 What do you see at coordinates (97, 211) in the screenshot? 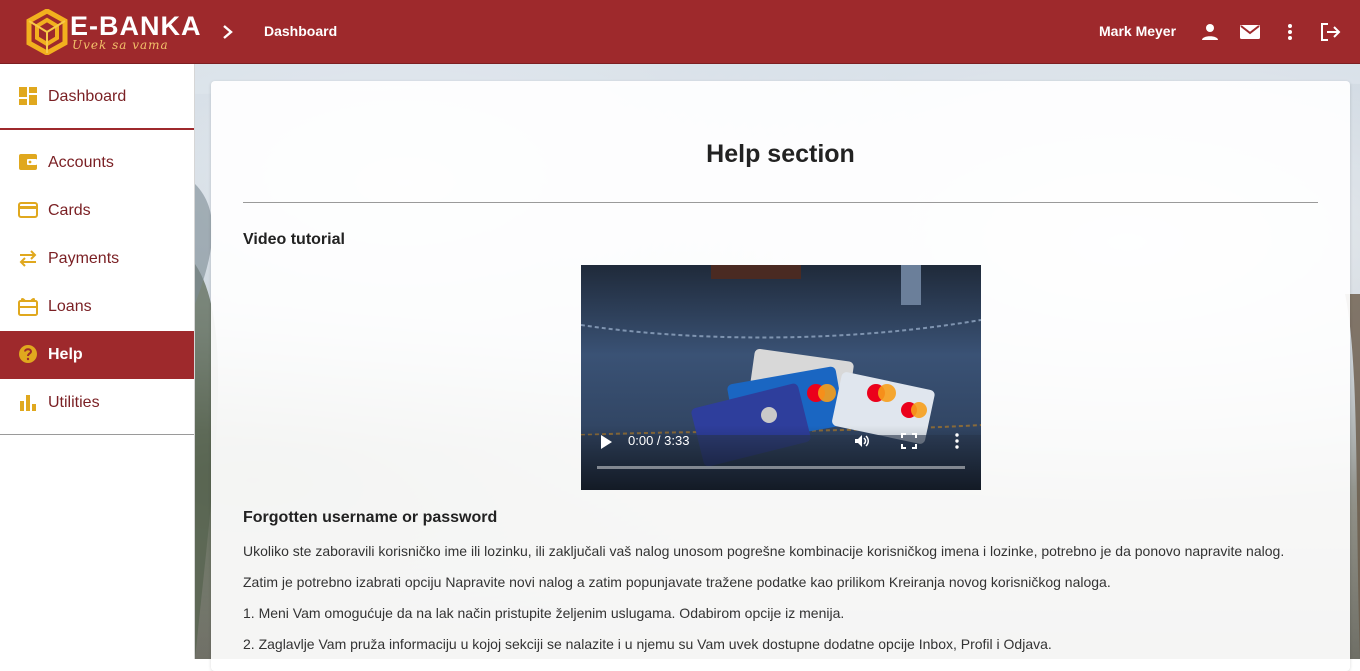
I see `sidebar-item-cards: Cards` at bounding box center [97, 211].